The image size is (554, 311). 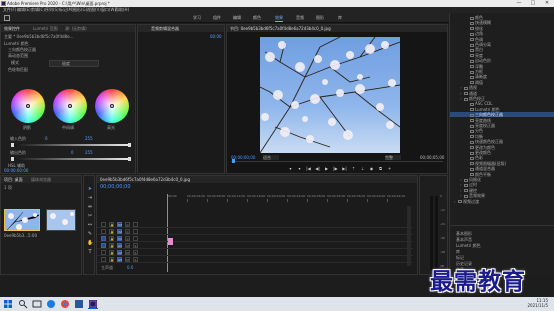 I want to click on effect-item: 亮度曲线, so click(x=502, y=120).